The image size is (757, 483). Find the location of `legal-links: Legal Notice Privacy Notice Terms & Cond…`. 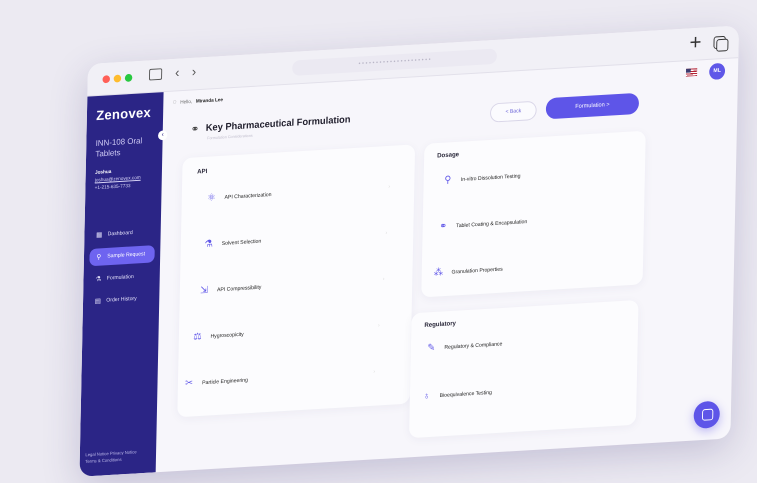

legal-links: Legal Notice Privacy Notice Terms & Cond… is located at coordinates (110, 456).